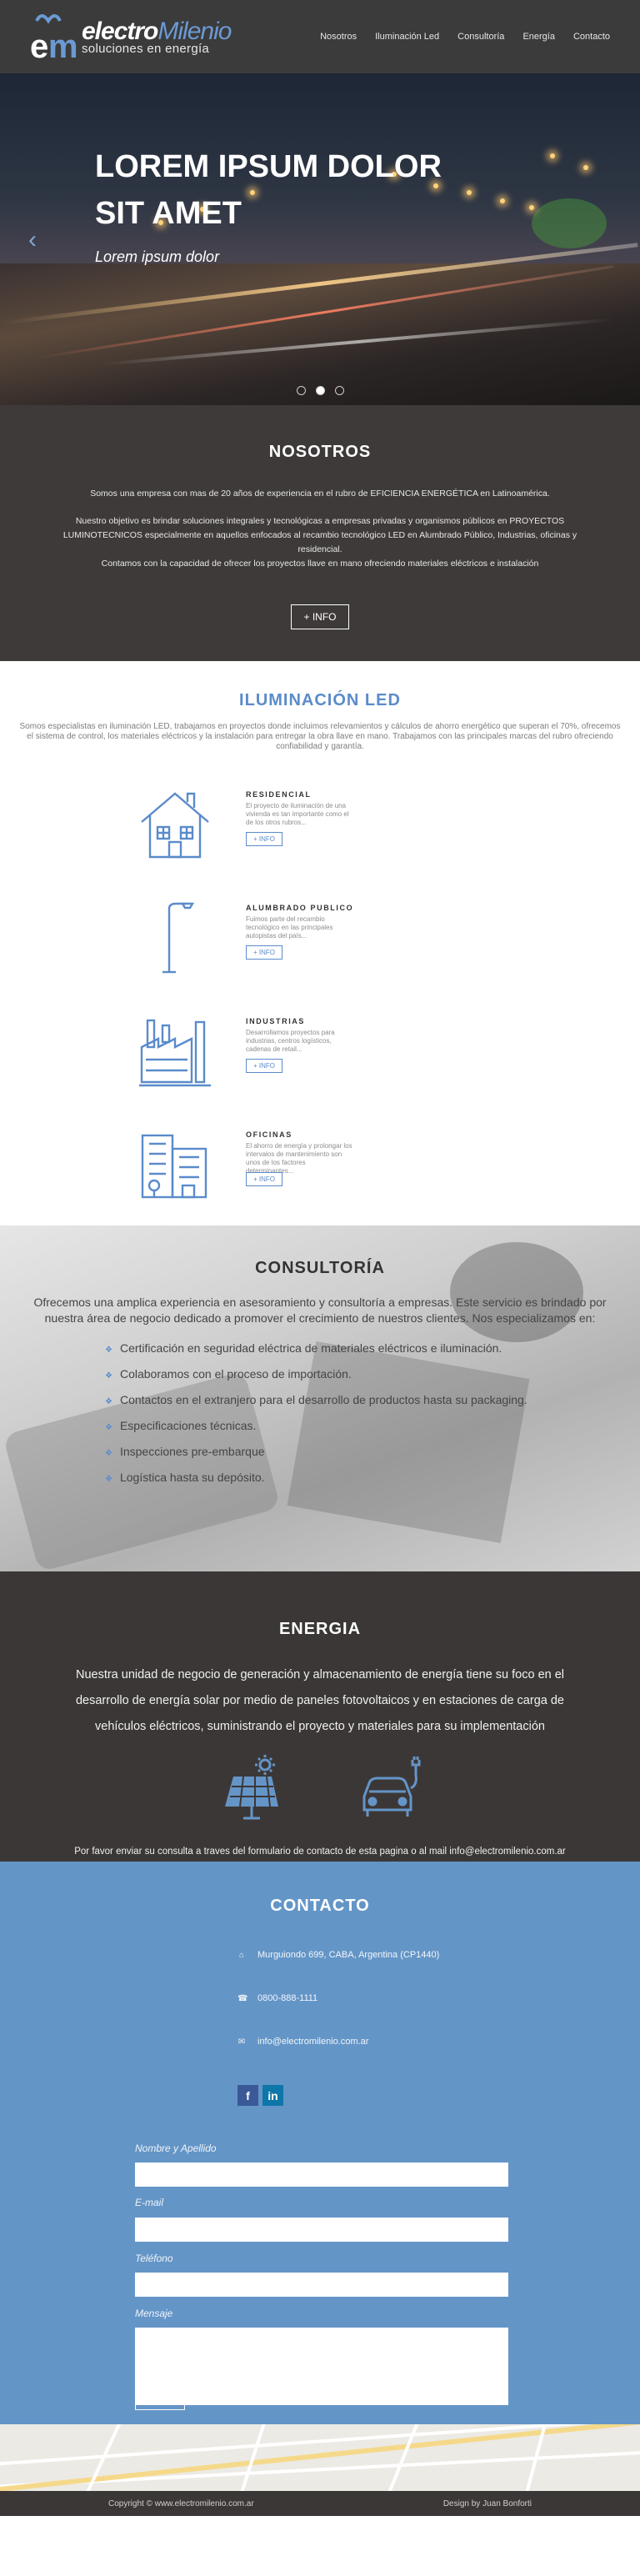  I want to click on nav-nosotros: Nosotros, so click(338, 37).